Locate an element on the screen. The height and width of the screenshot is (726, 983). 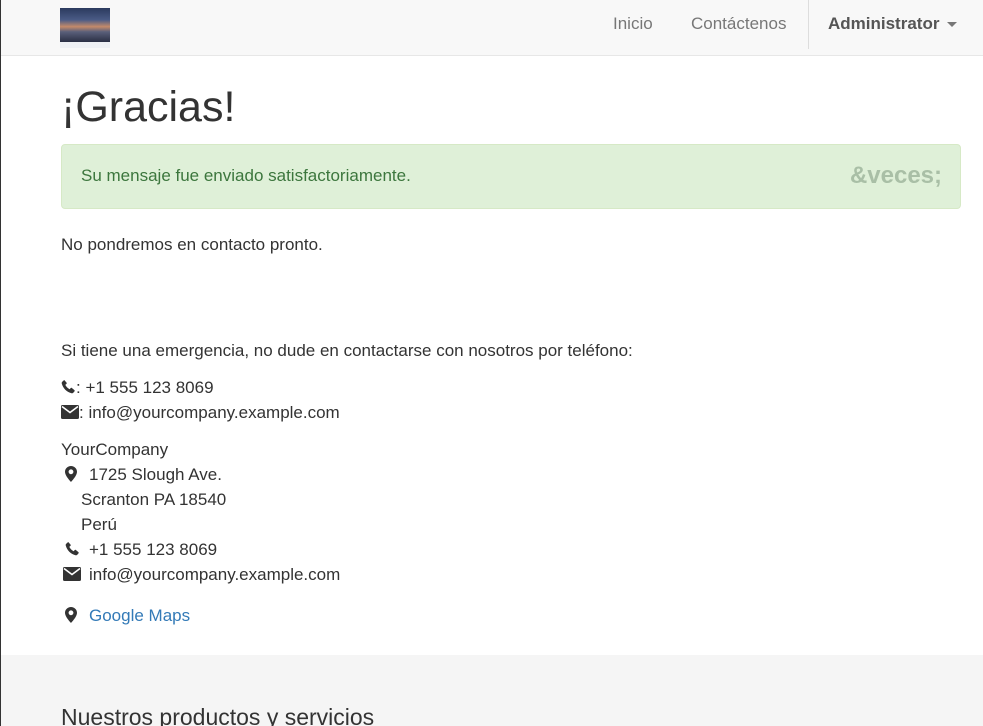
company-logo is located at coordinates (85, 28).